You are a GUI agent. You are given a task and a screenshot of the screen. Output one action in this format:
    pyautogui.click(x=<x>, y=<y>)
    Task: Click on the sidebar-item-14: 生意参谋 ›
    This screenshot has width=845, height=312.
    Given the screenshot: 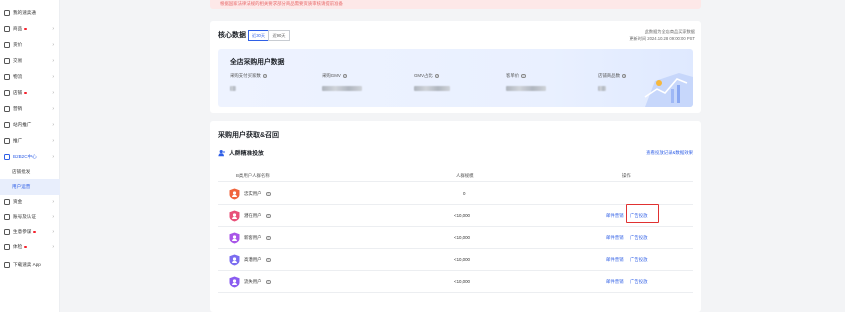 What is the action you would take?
    pyautogui.click(x=30, y=232)
    